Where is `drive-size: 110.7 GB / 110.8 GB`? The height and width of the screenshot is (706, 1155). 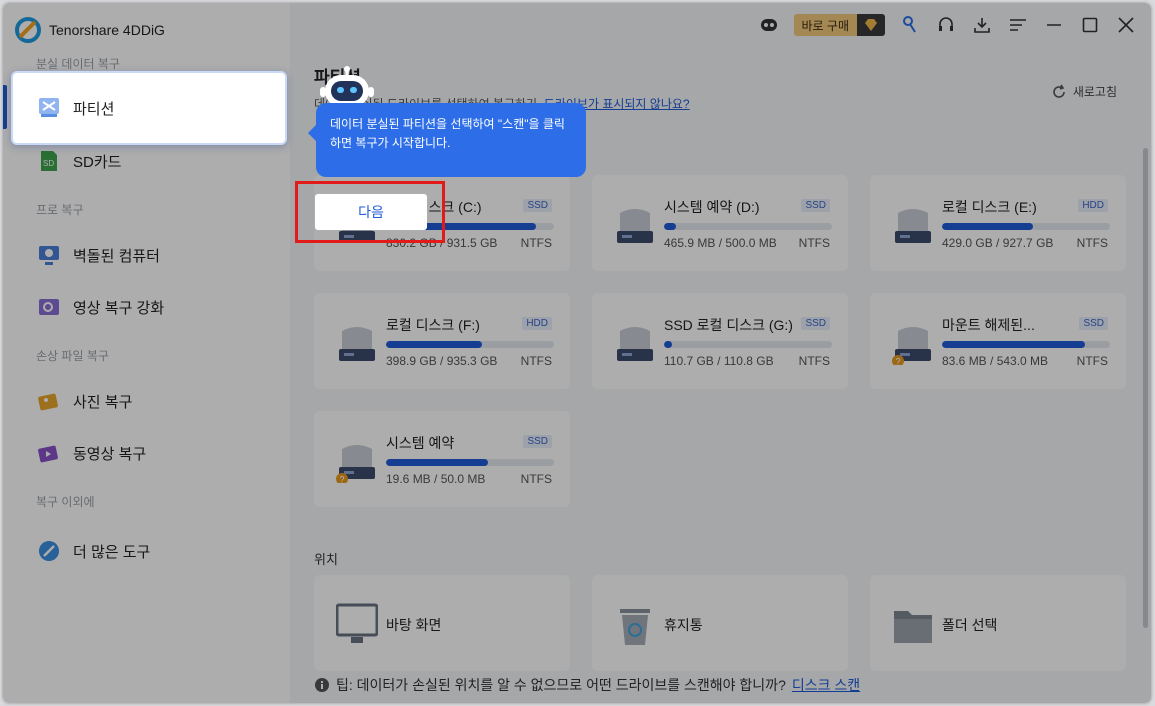
drive-size: 110.7 GB / 110.8 GB is located at coordinates (719, 361).